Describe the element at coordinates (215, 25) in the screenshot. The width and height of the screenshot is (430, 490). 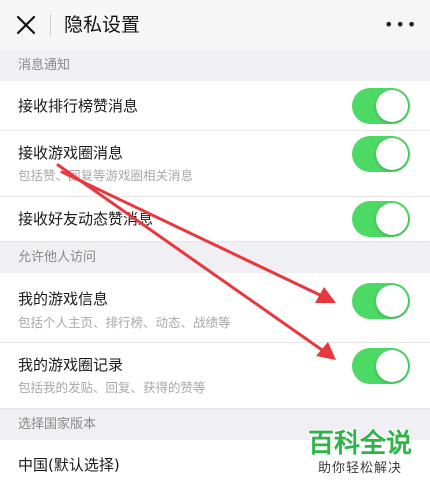
I see `title-bar: 隐私设置 •••` at that location.